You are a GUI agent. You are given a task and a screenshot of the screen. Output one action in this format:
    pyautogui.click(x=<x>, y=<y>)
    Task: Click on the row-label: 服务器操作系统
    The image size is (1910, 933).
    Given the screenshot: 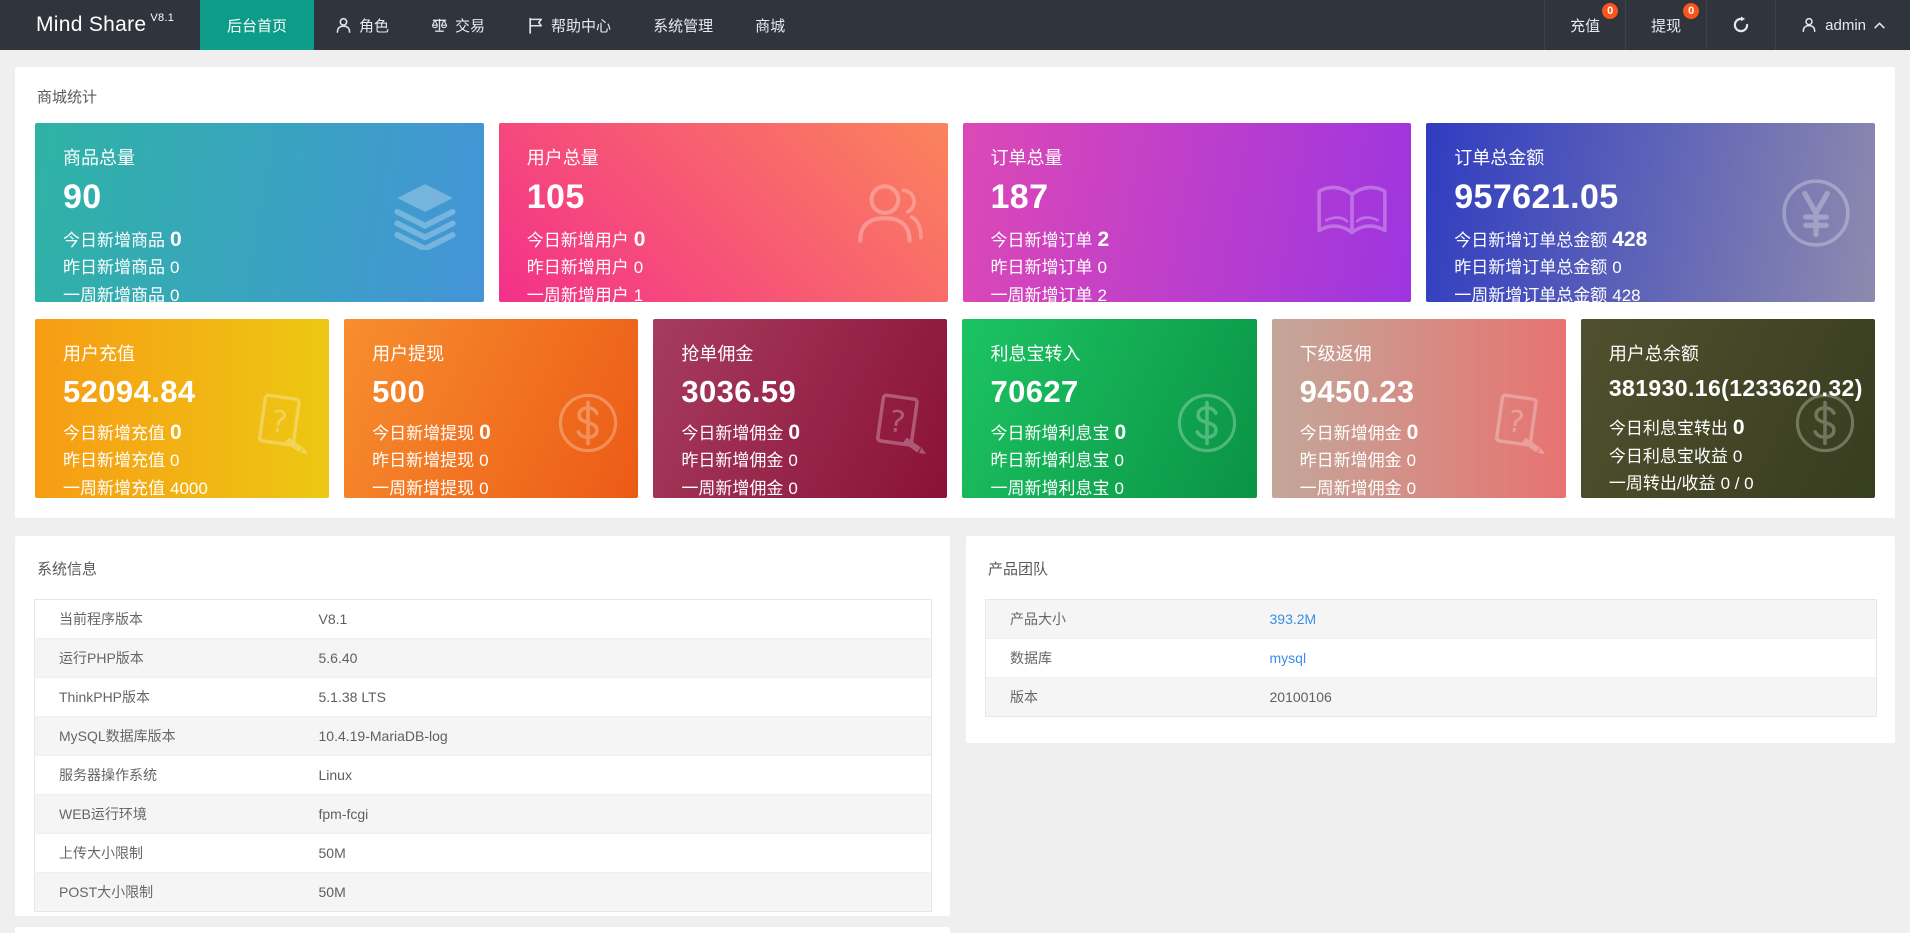 What is the action you would take?
    pyautogui.click(x=108, y=775)
    